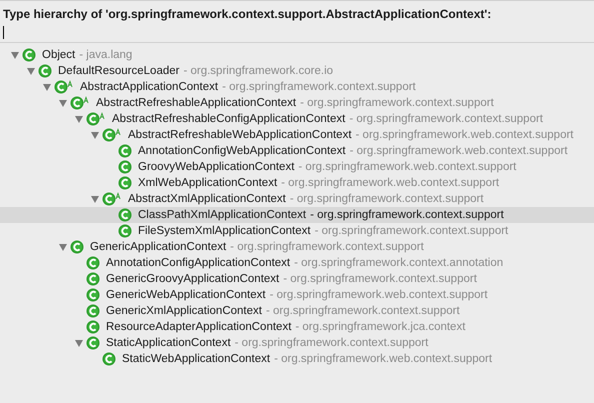 Image resolution: width=594 pixels, height=403 pixels. Describe the element at coordinates (196, 359) in the screenshot. I see `class-name: StaticWebApplicationContext` at that location.